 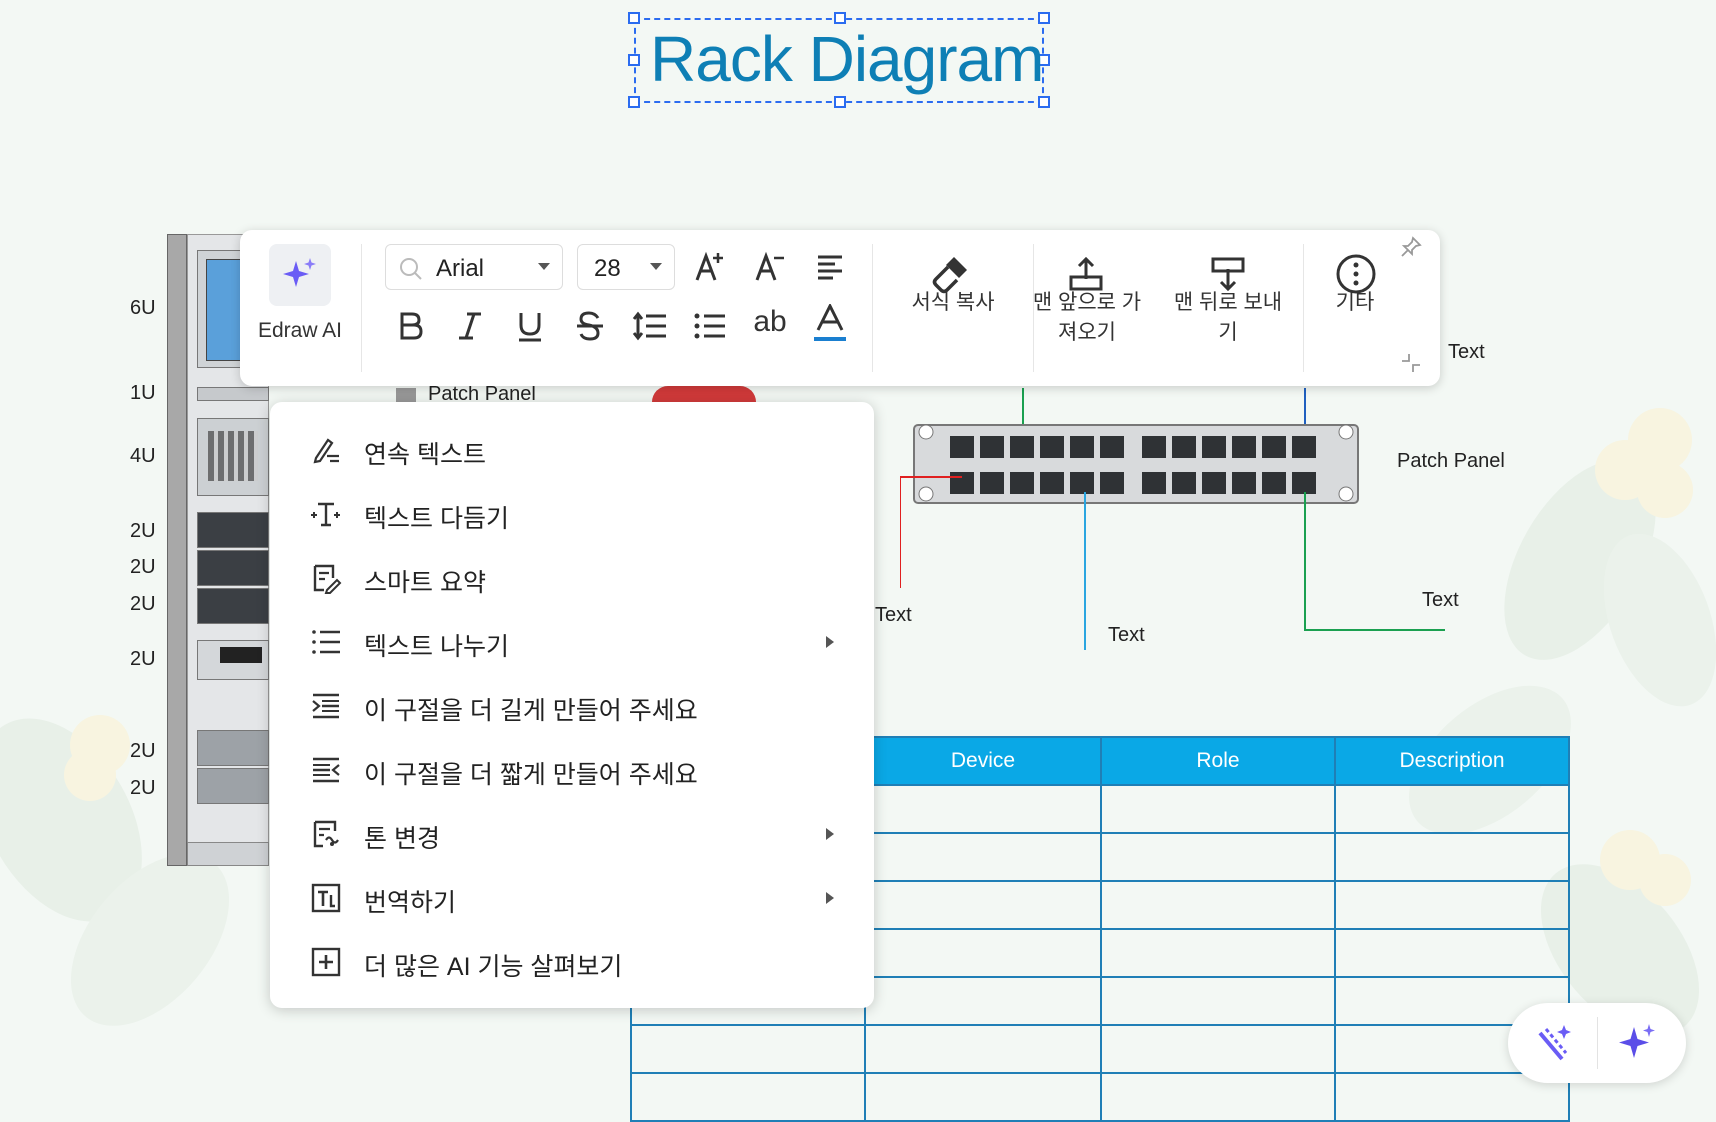 I want to click on resize-handle-br, so click(x=1044, y=102).